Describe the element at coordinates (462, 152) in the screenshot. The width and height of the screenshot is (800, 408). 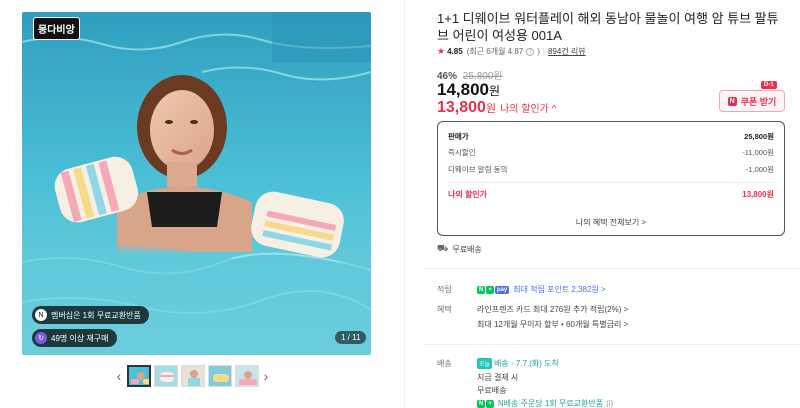
I see `price-row-label: 즉시할인` at that location.